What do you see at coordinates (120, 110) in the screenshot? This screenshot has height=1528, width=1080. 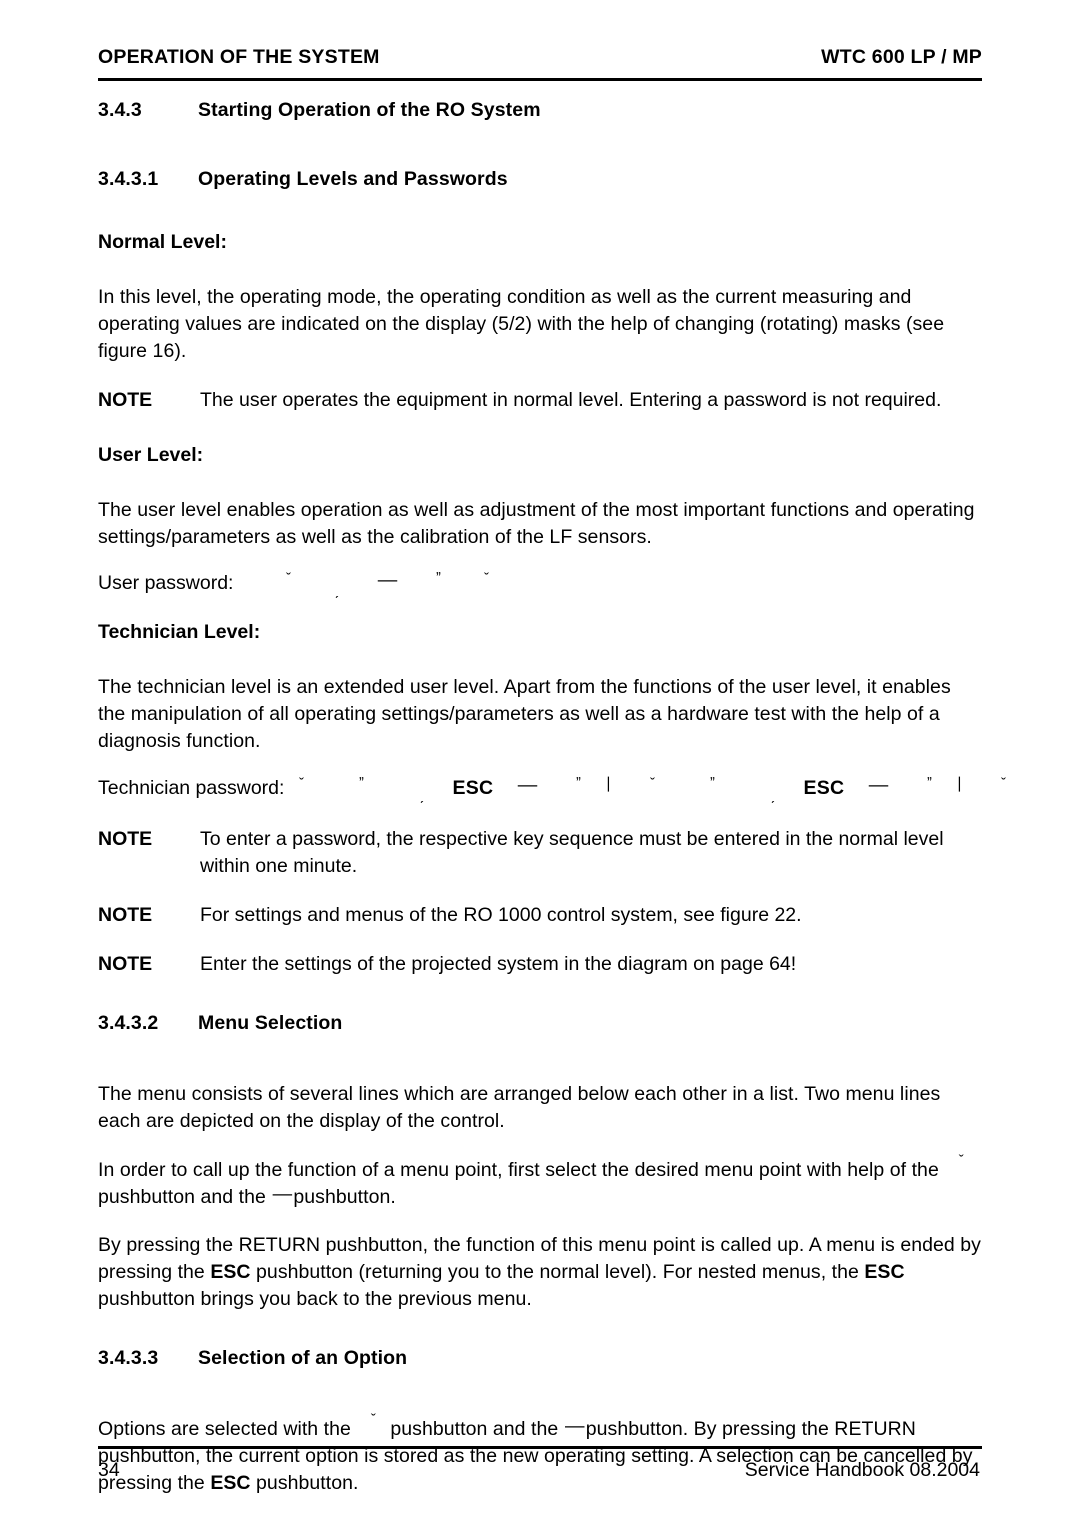 I see `section-number: 3.4.3` at bounding box center [120, 110].